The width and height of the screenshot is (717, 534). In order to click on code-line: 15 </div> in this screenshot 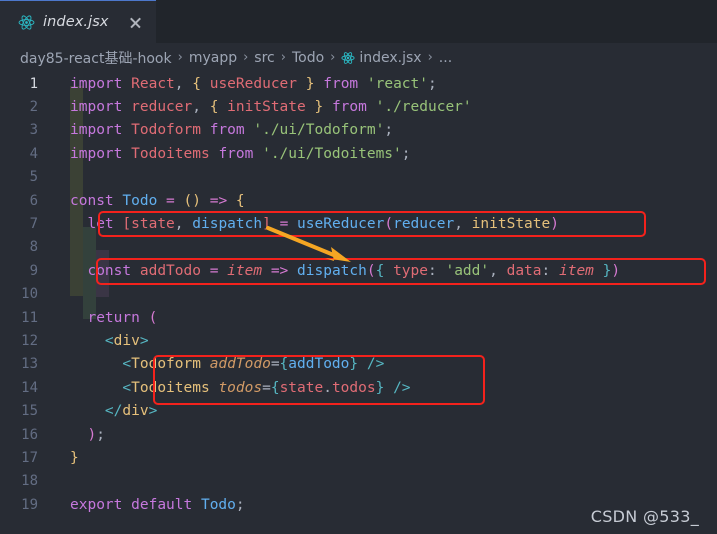, I will do `click(310, 410)`.